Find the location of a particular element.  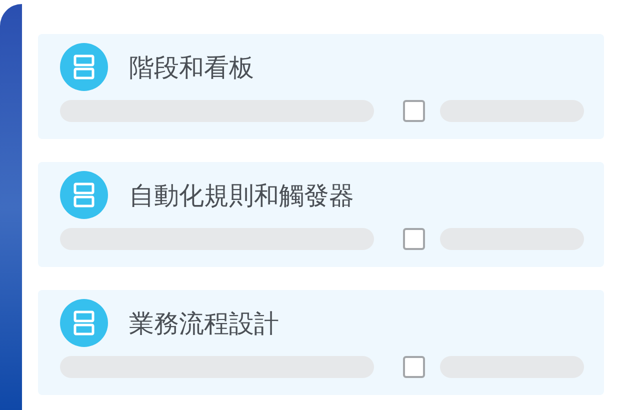

item-title: 自動化規則和觸發器 is located at coordinates (241, 196).